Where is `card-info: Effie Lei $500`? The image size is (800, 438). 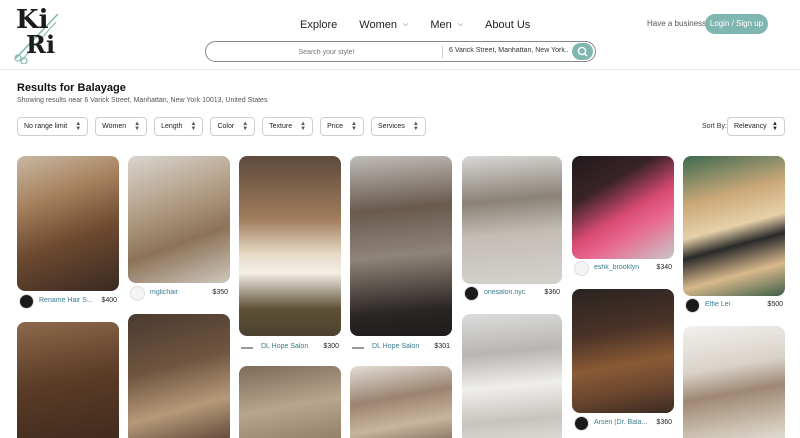
card-info: Effie Lei $500 is located at coordinates (734, 306).